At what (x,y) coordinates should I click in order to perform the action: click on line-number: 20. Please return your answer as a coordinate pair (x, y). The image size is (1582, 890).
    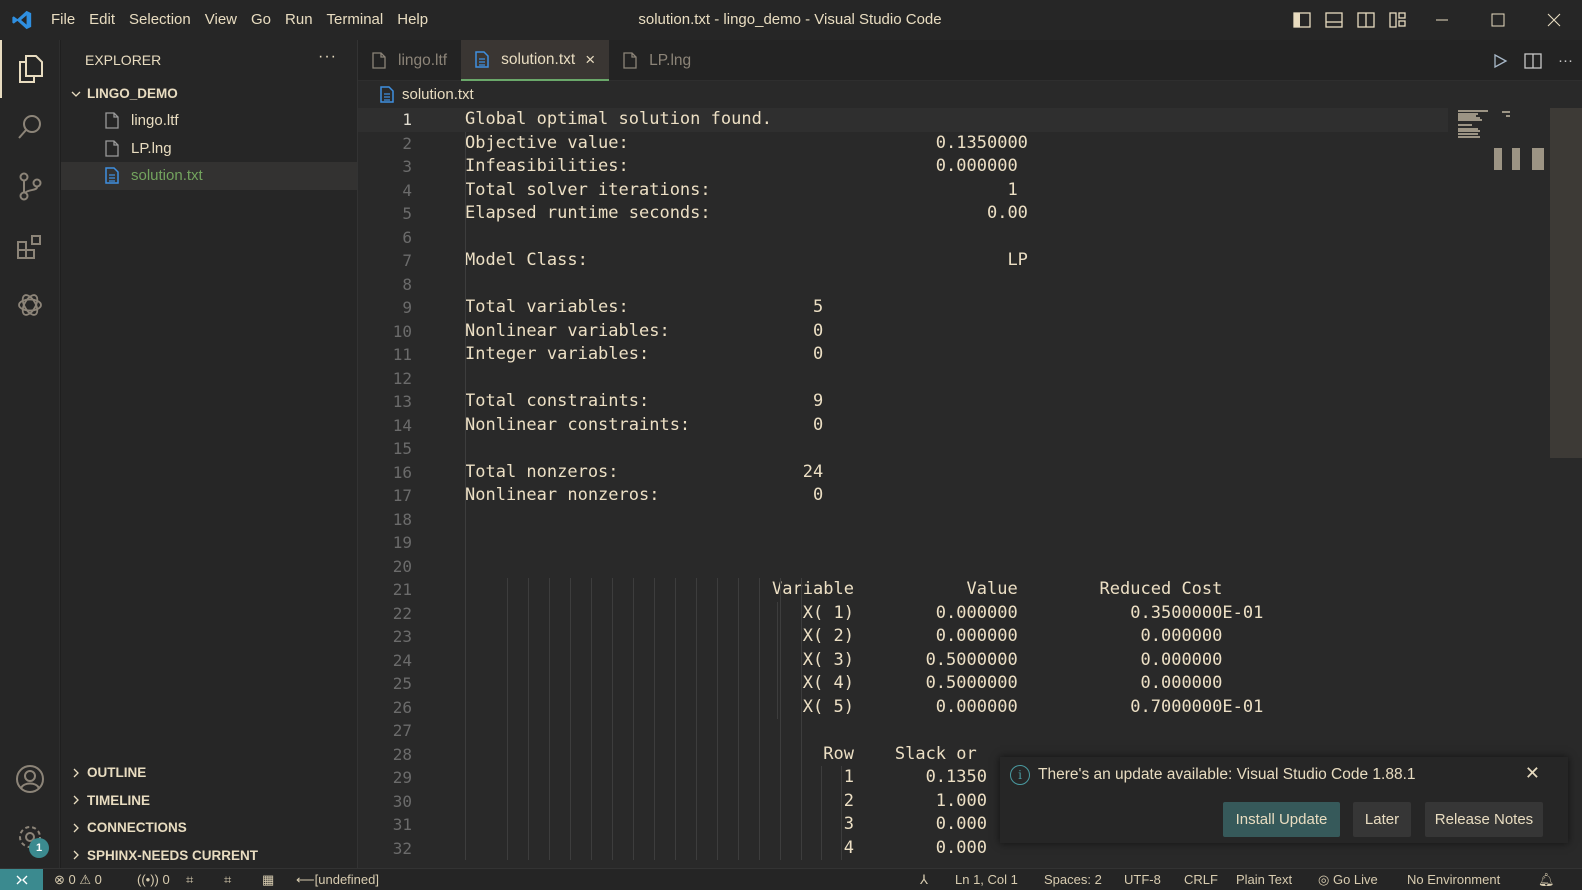
    Looking at the image, I should click on (402, 566).